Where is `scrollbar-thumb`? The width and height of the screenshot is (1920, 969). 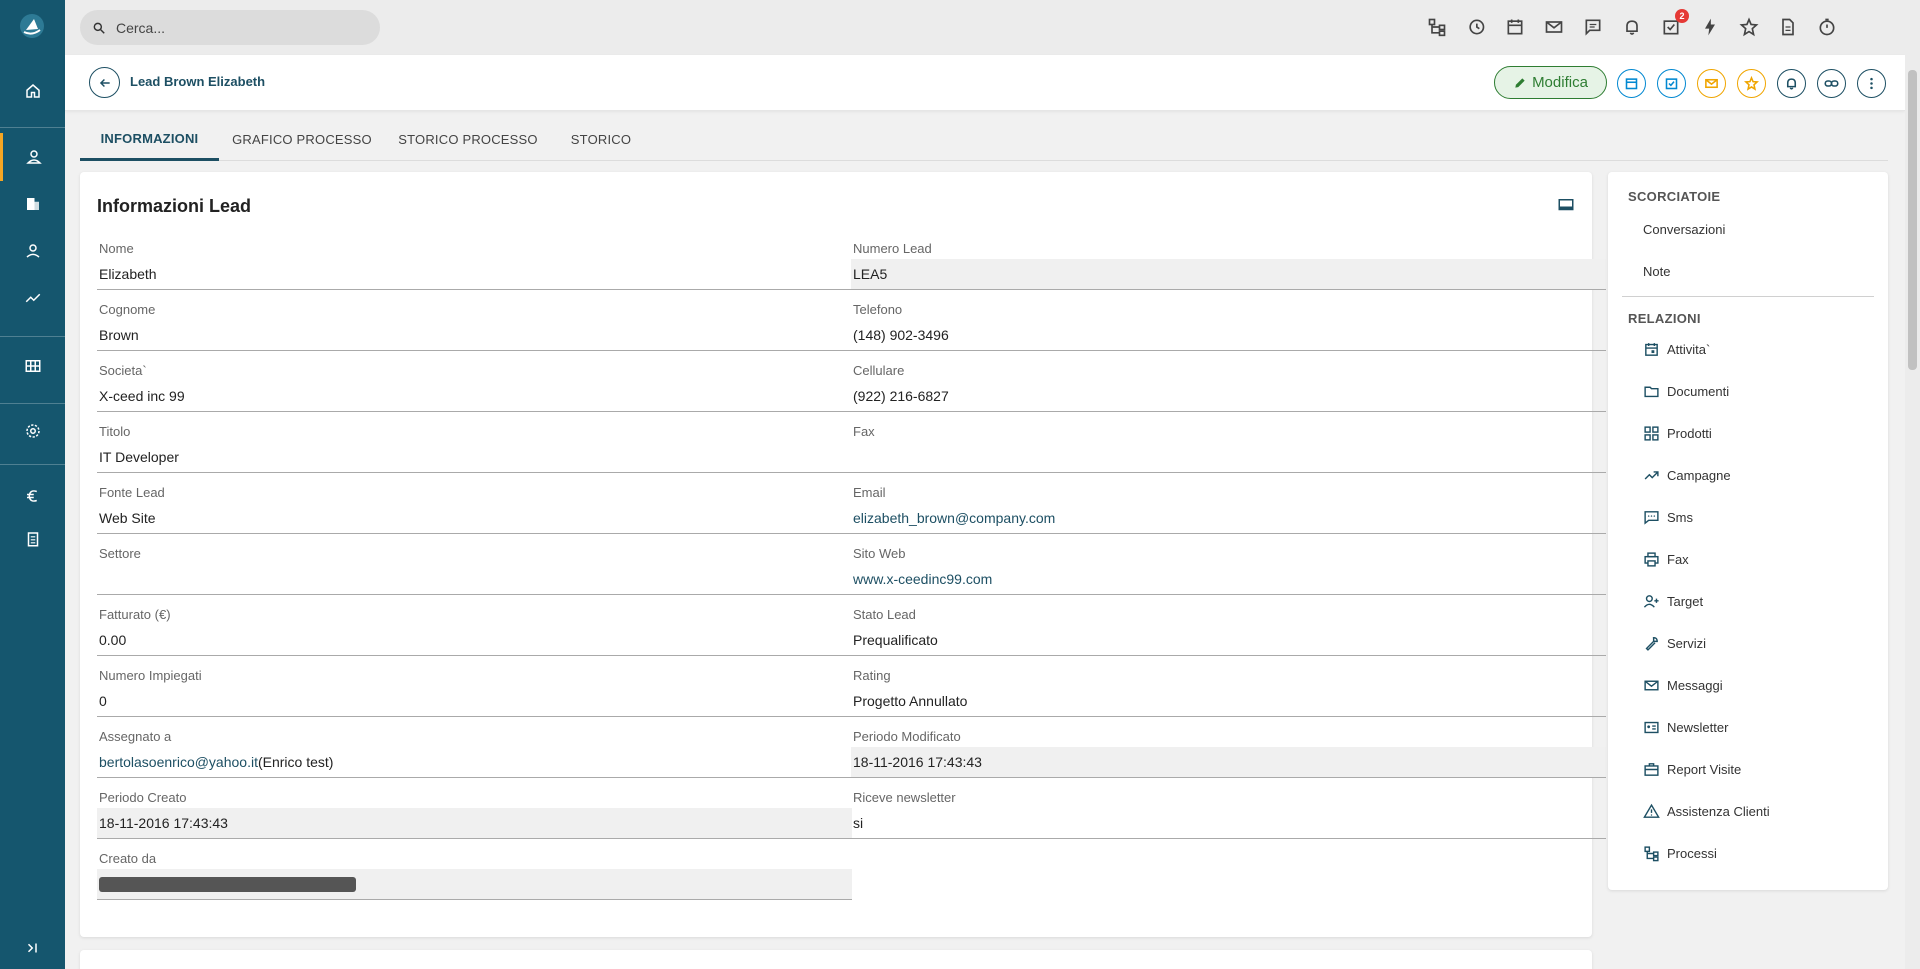 scrollbar-thumb is located at coordinates (1912, 220).